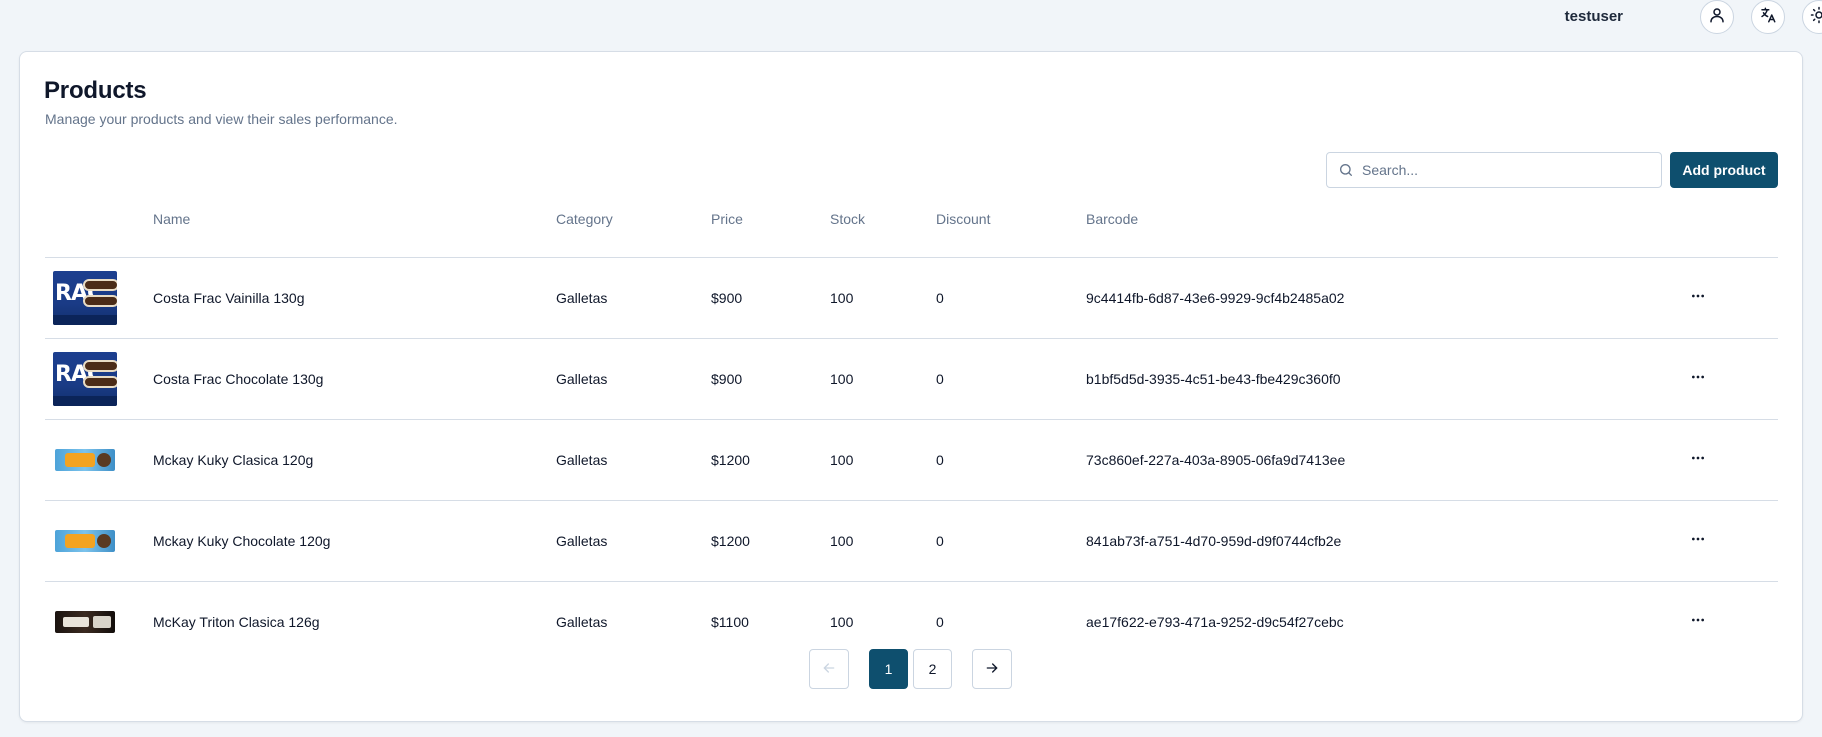  Describe the element at coordinates (1593, 16) in the screenshot. I see `username: testuser` at that location.